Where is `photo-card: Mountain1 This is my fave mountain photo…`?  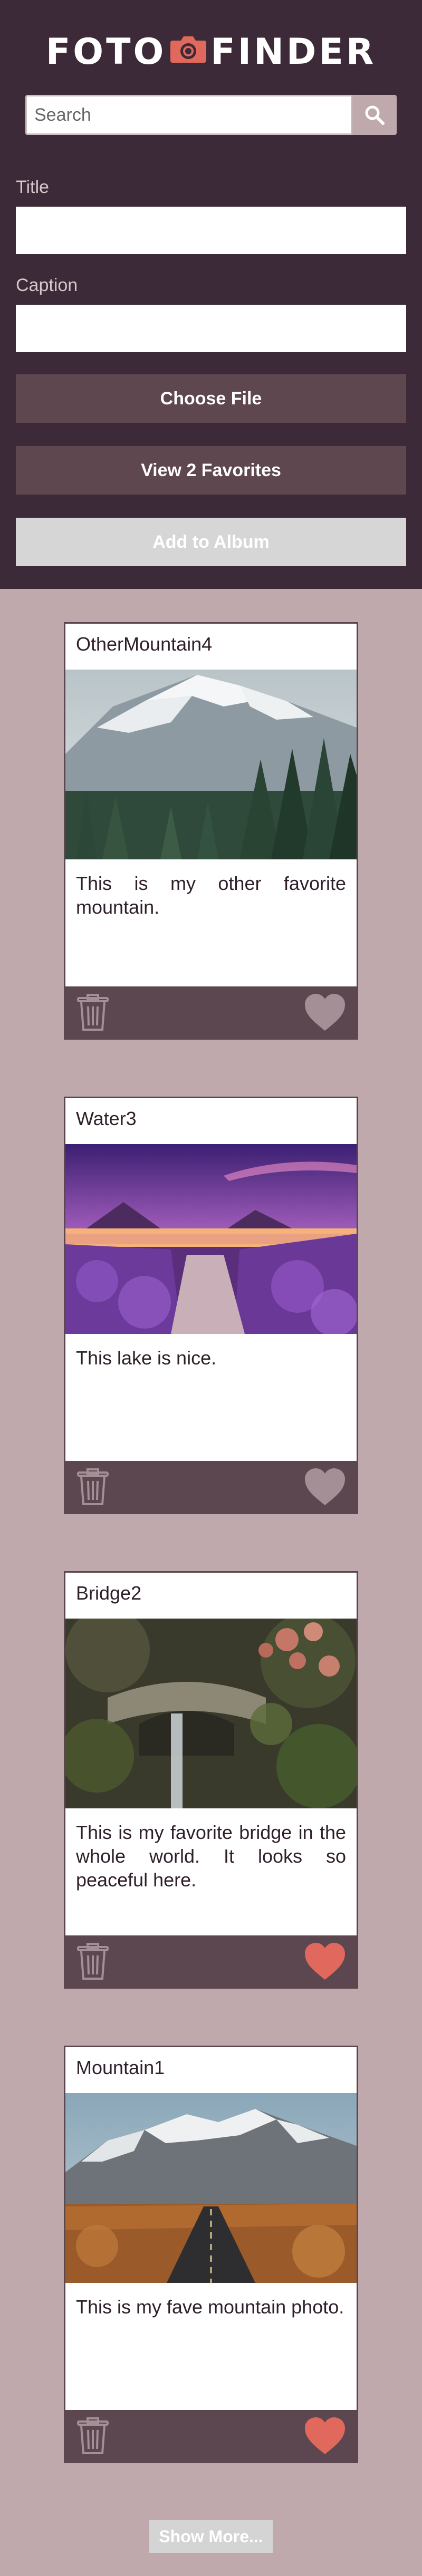 photo-card: Mountain1 This is my fave mountain photo… is located at coordinates (211, 2254).